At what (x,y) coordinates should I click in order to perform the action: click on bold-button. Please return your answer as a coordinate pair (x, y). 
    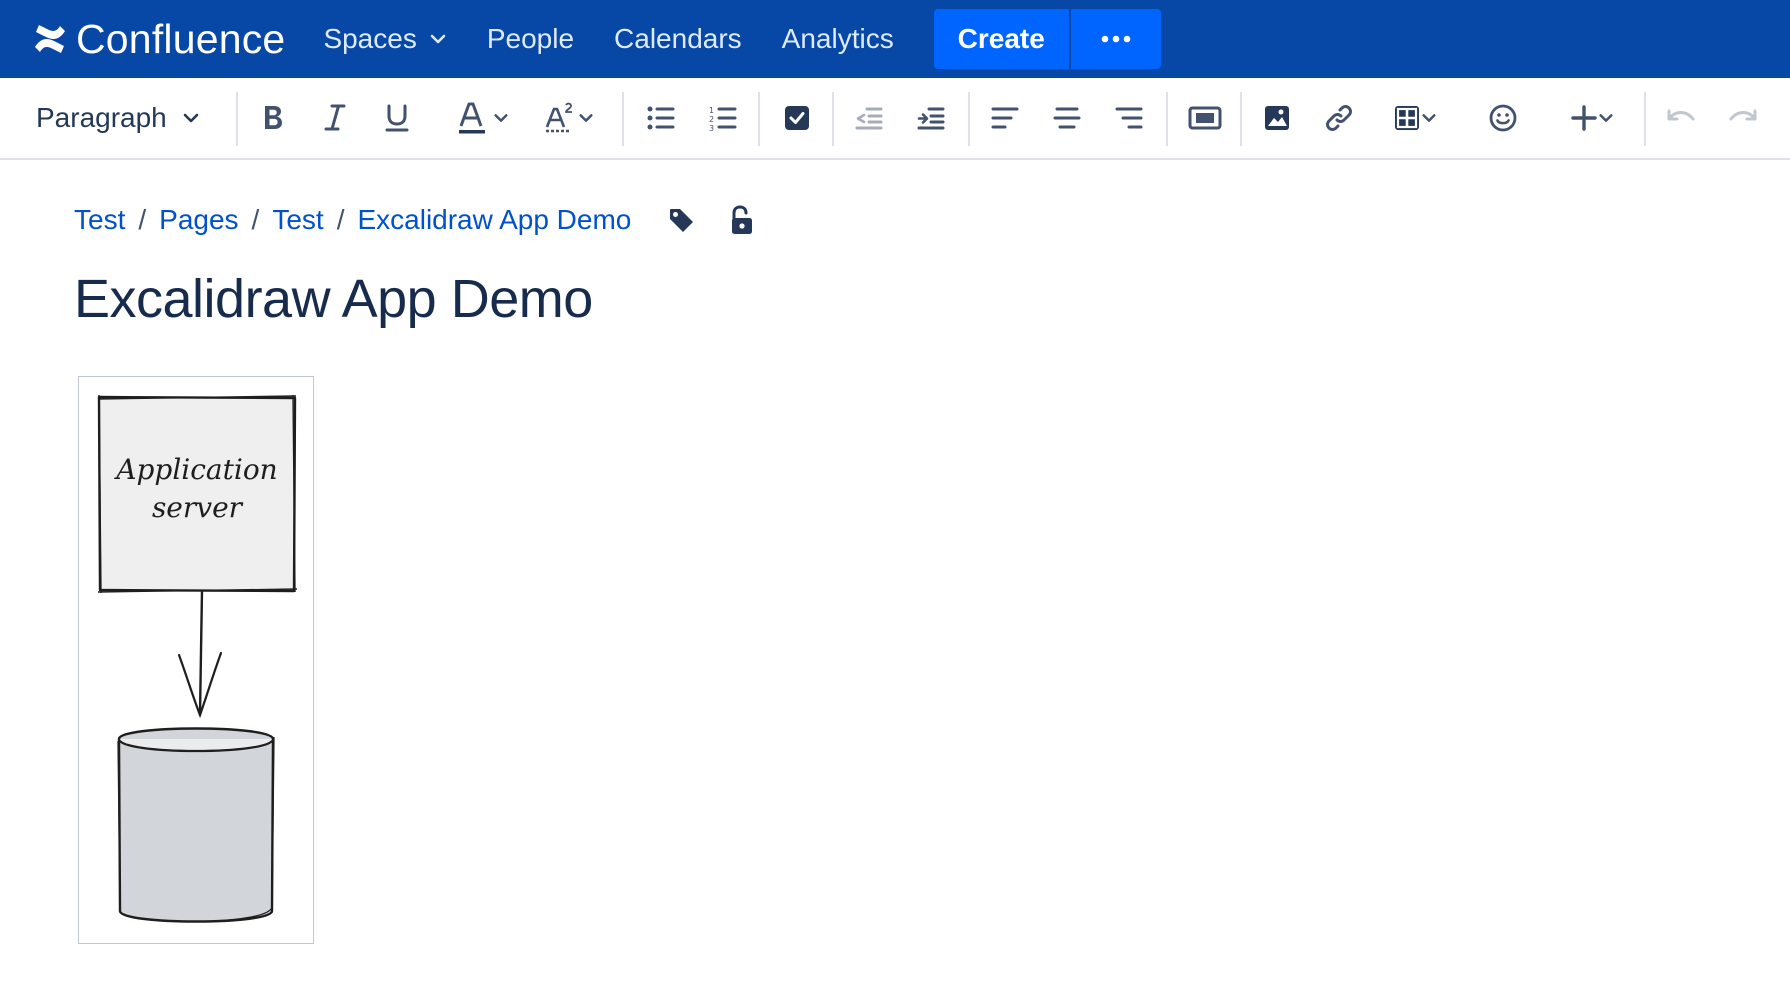
    Looking at the image, I should click on (273, 118).